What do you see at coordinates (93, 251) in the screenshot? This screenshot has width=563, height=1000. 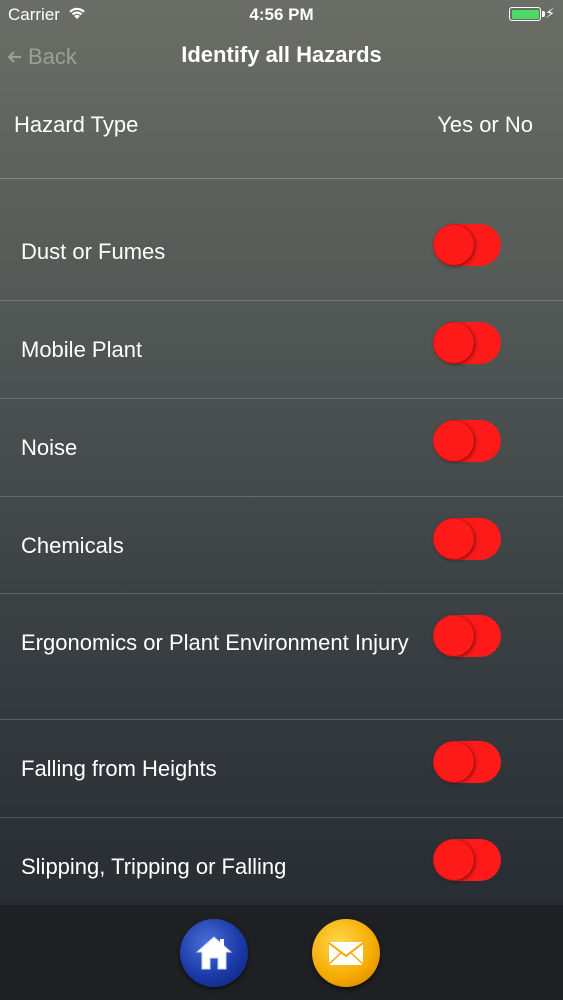 I see `hazard-label: Dust or Fumes` at bounding box center [93, 251].